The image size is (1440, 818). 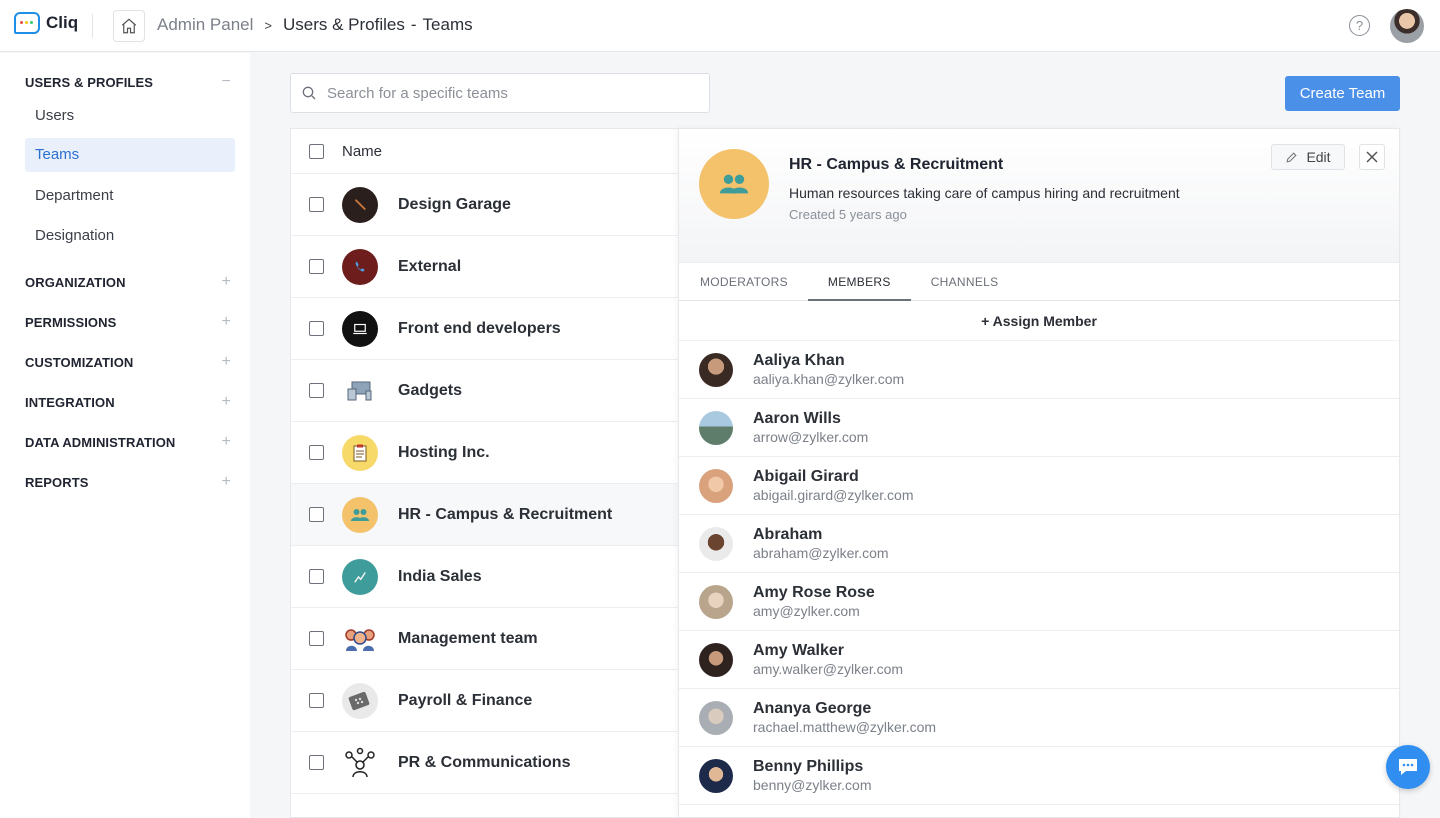 I want to click on breadcrumb-dash: -, so click(x=413, y=24).